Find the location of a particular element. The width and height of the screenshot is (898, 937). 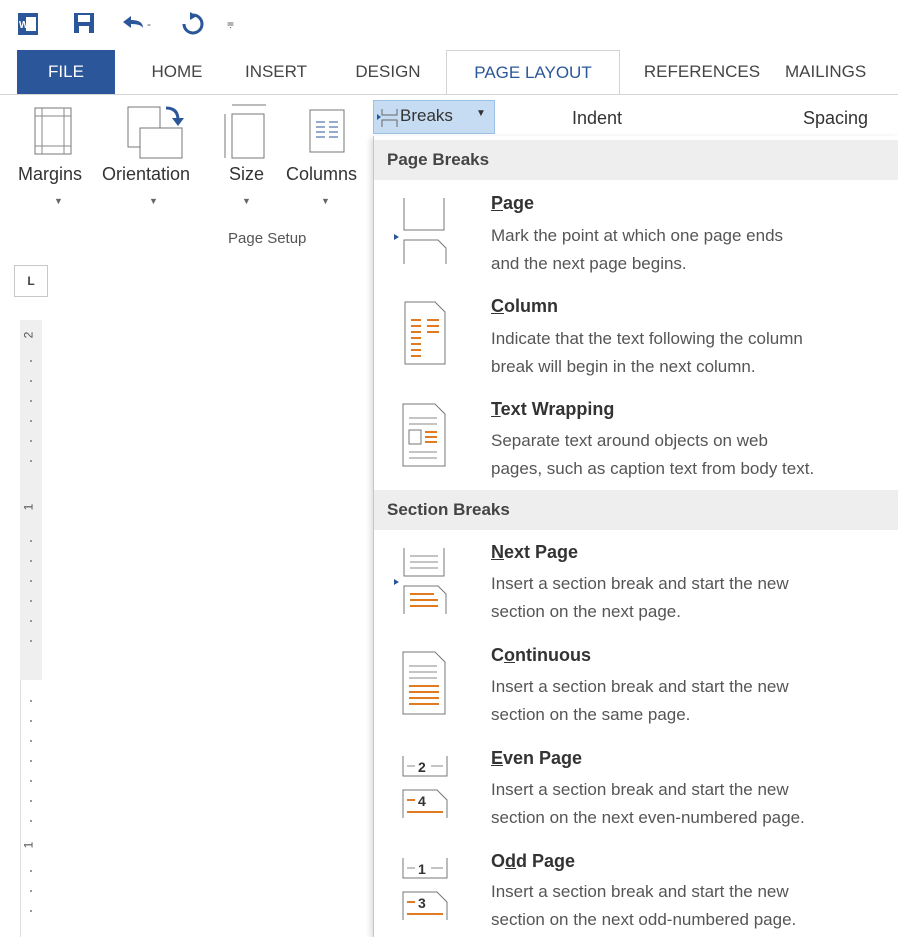

odd-page-option: Odd Page is located at coordinates (533, 861).